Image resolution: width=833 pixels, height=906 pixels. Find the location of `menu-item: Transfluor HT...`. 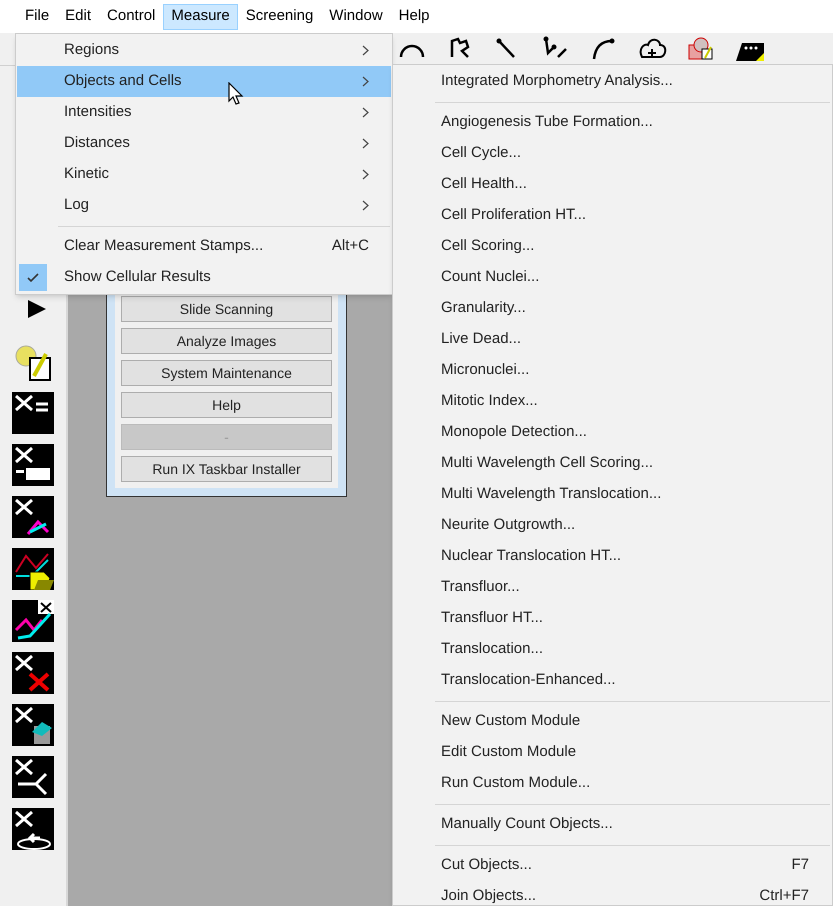

menu-item: Transfluor HT... is located at coordinates (612, 618).